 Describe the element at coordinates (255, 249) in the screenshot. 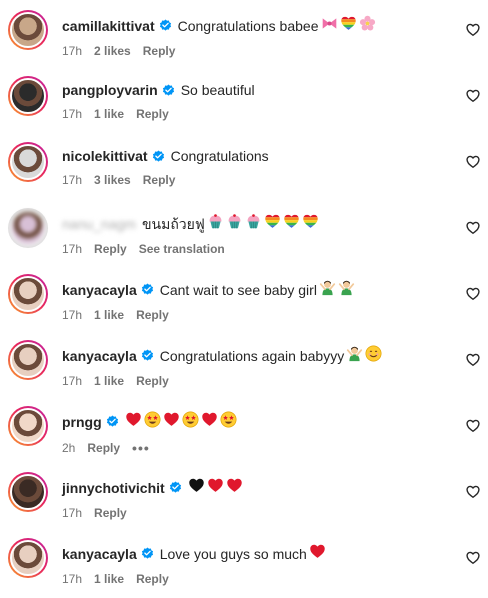

I see `comment-meta: 17h Reply See translation` at that location.